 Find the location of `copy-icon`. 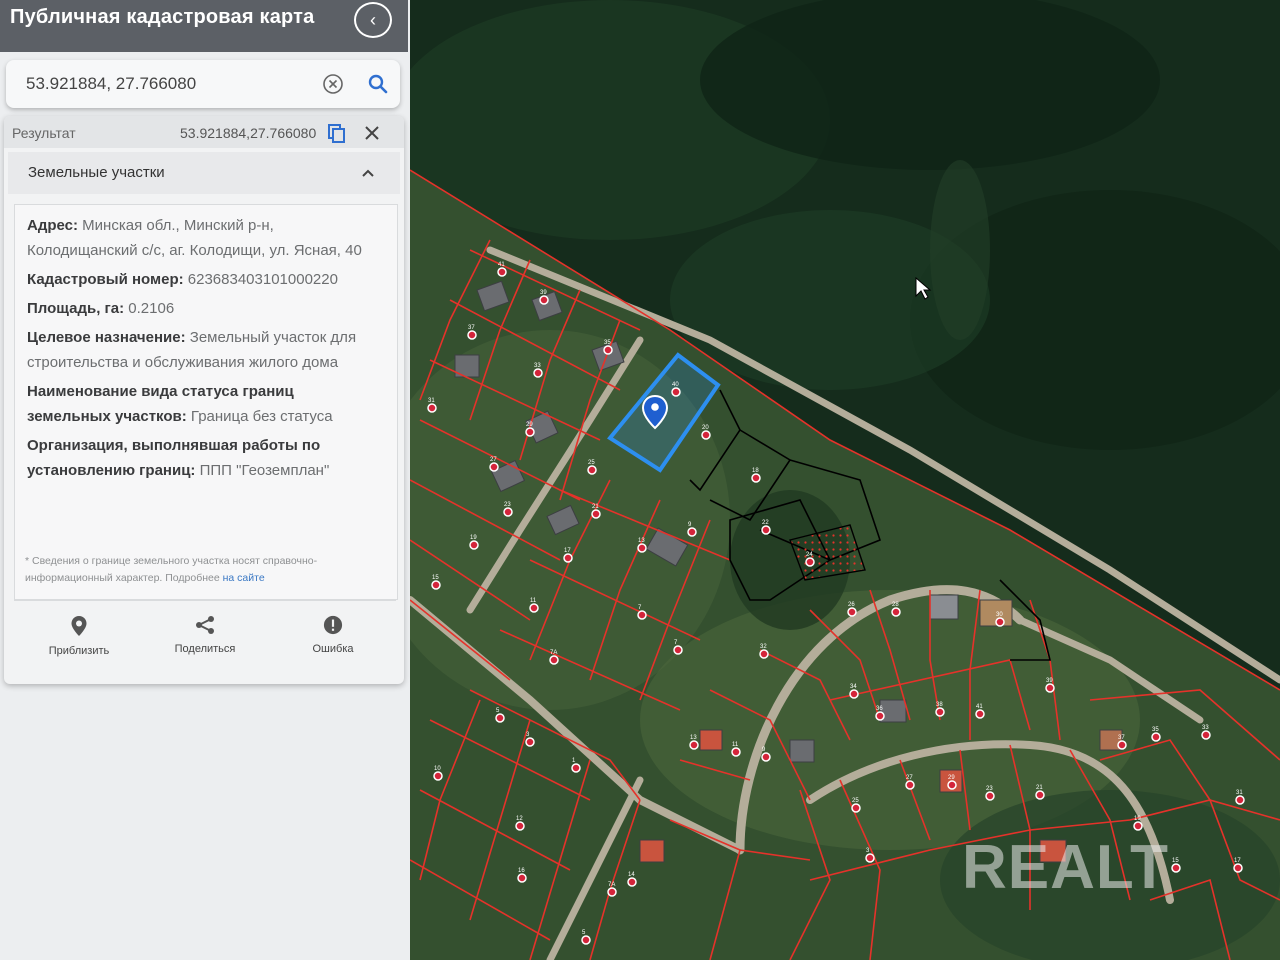

copy-icon is located at coordinates (337, 133).